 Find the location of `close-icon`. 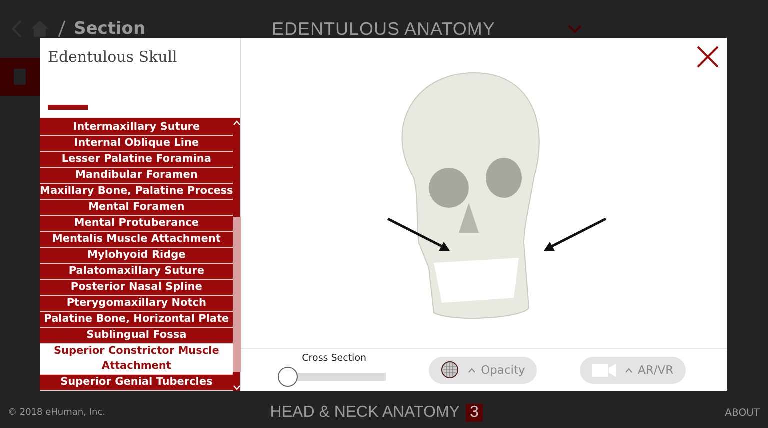

close-icon is located at coordinates (708, 57).